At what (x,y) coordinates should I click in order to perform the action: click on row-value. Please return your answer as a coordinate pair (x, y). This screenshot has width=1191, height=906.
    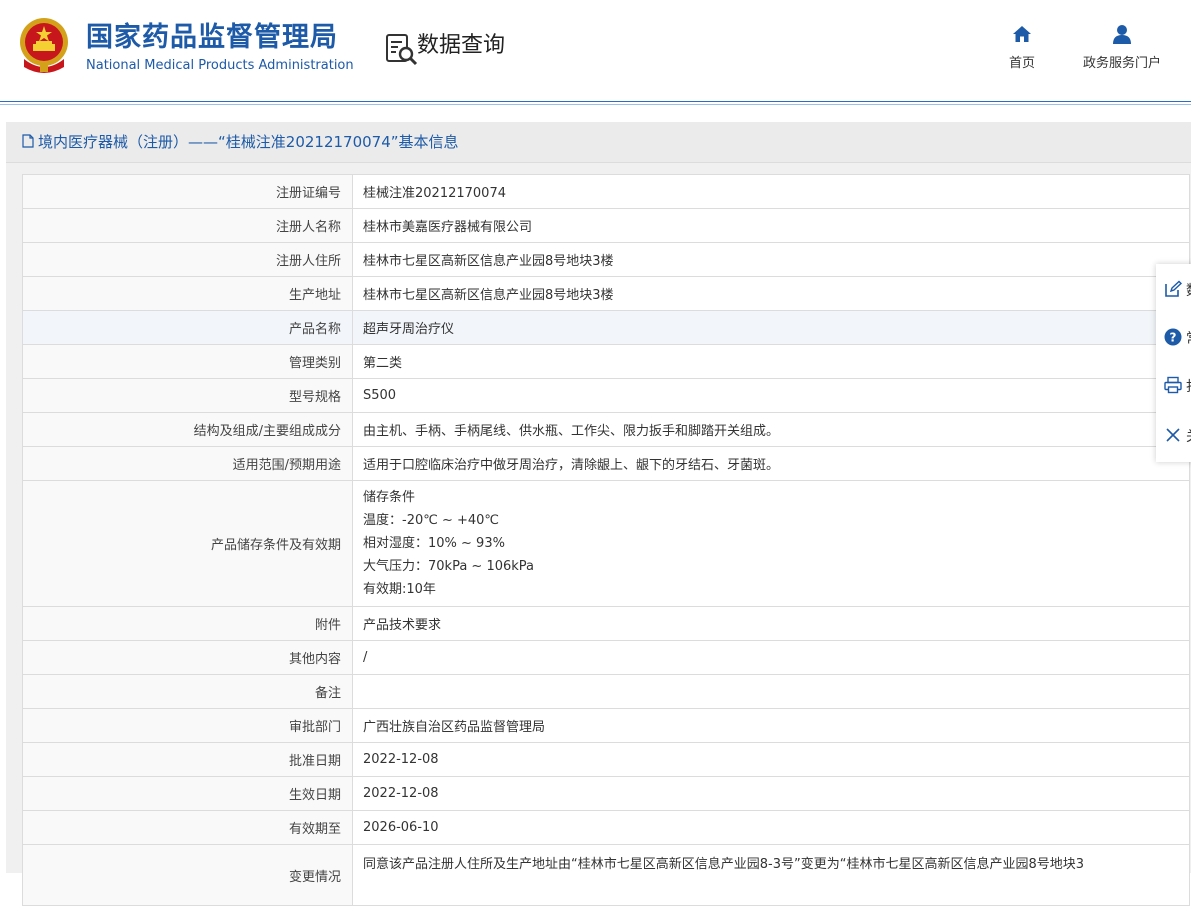
    Looking at the image, I should click on (771, 691).